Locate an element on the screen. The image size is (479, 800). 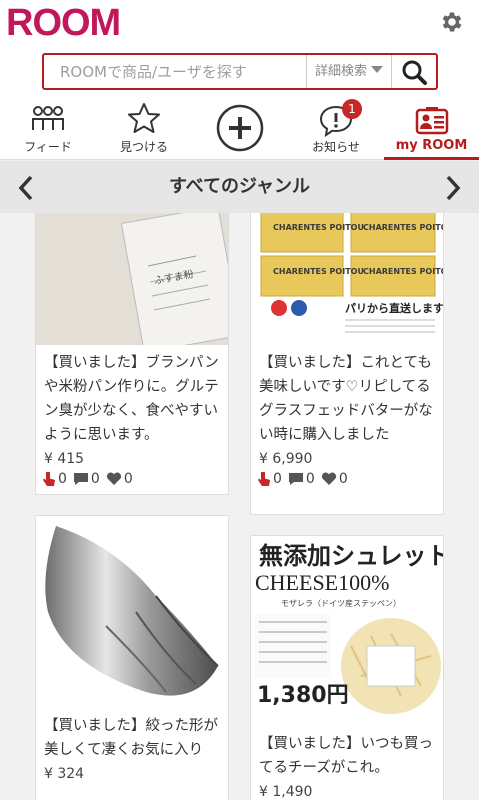
nav-notifications-label: お知らせ is located at coordinates (336, 147).